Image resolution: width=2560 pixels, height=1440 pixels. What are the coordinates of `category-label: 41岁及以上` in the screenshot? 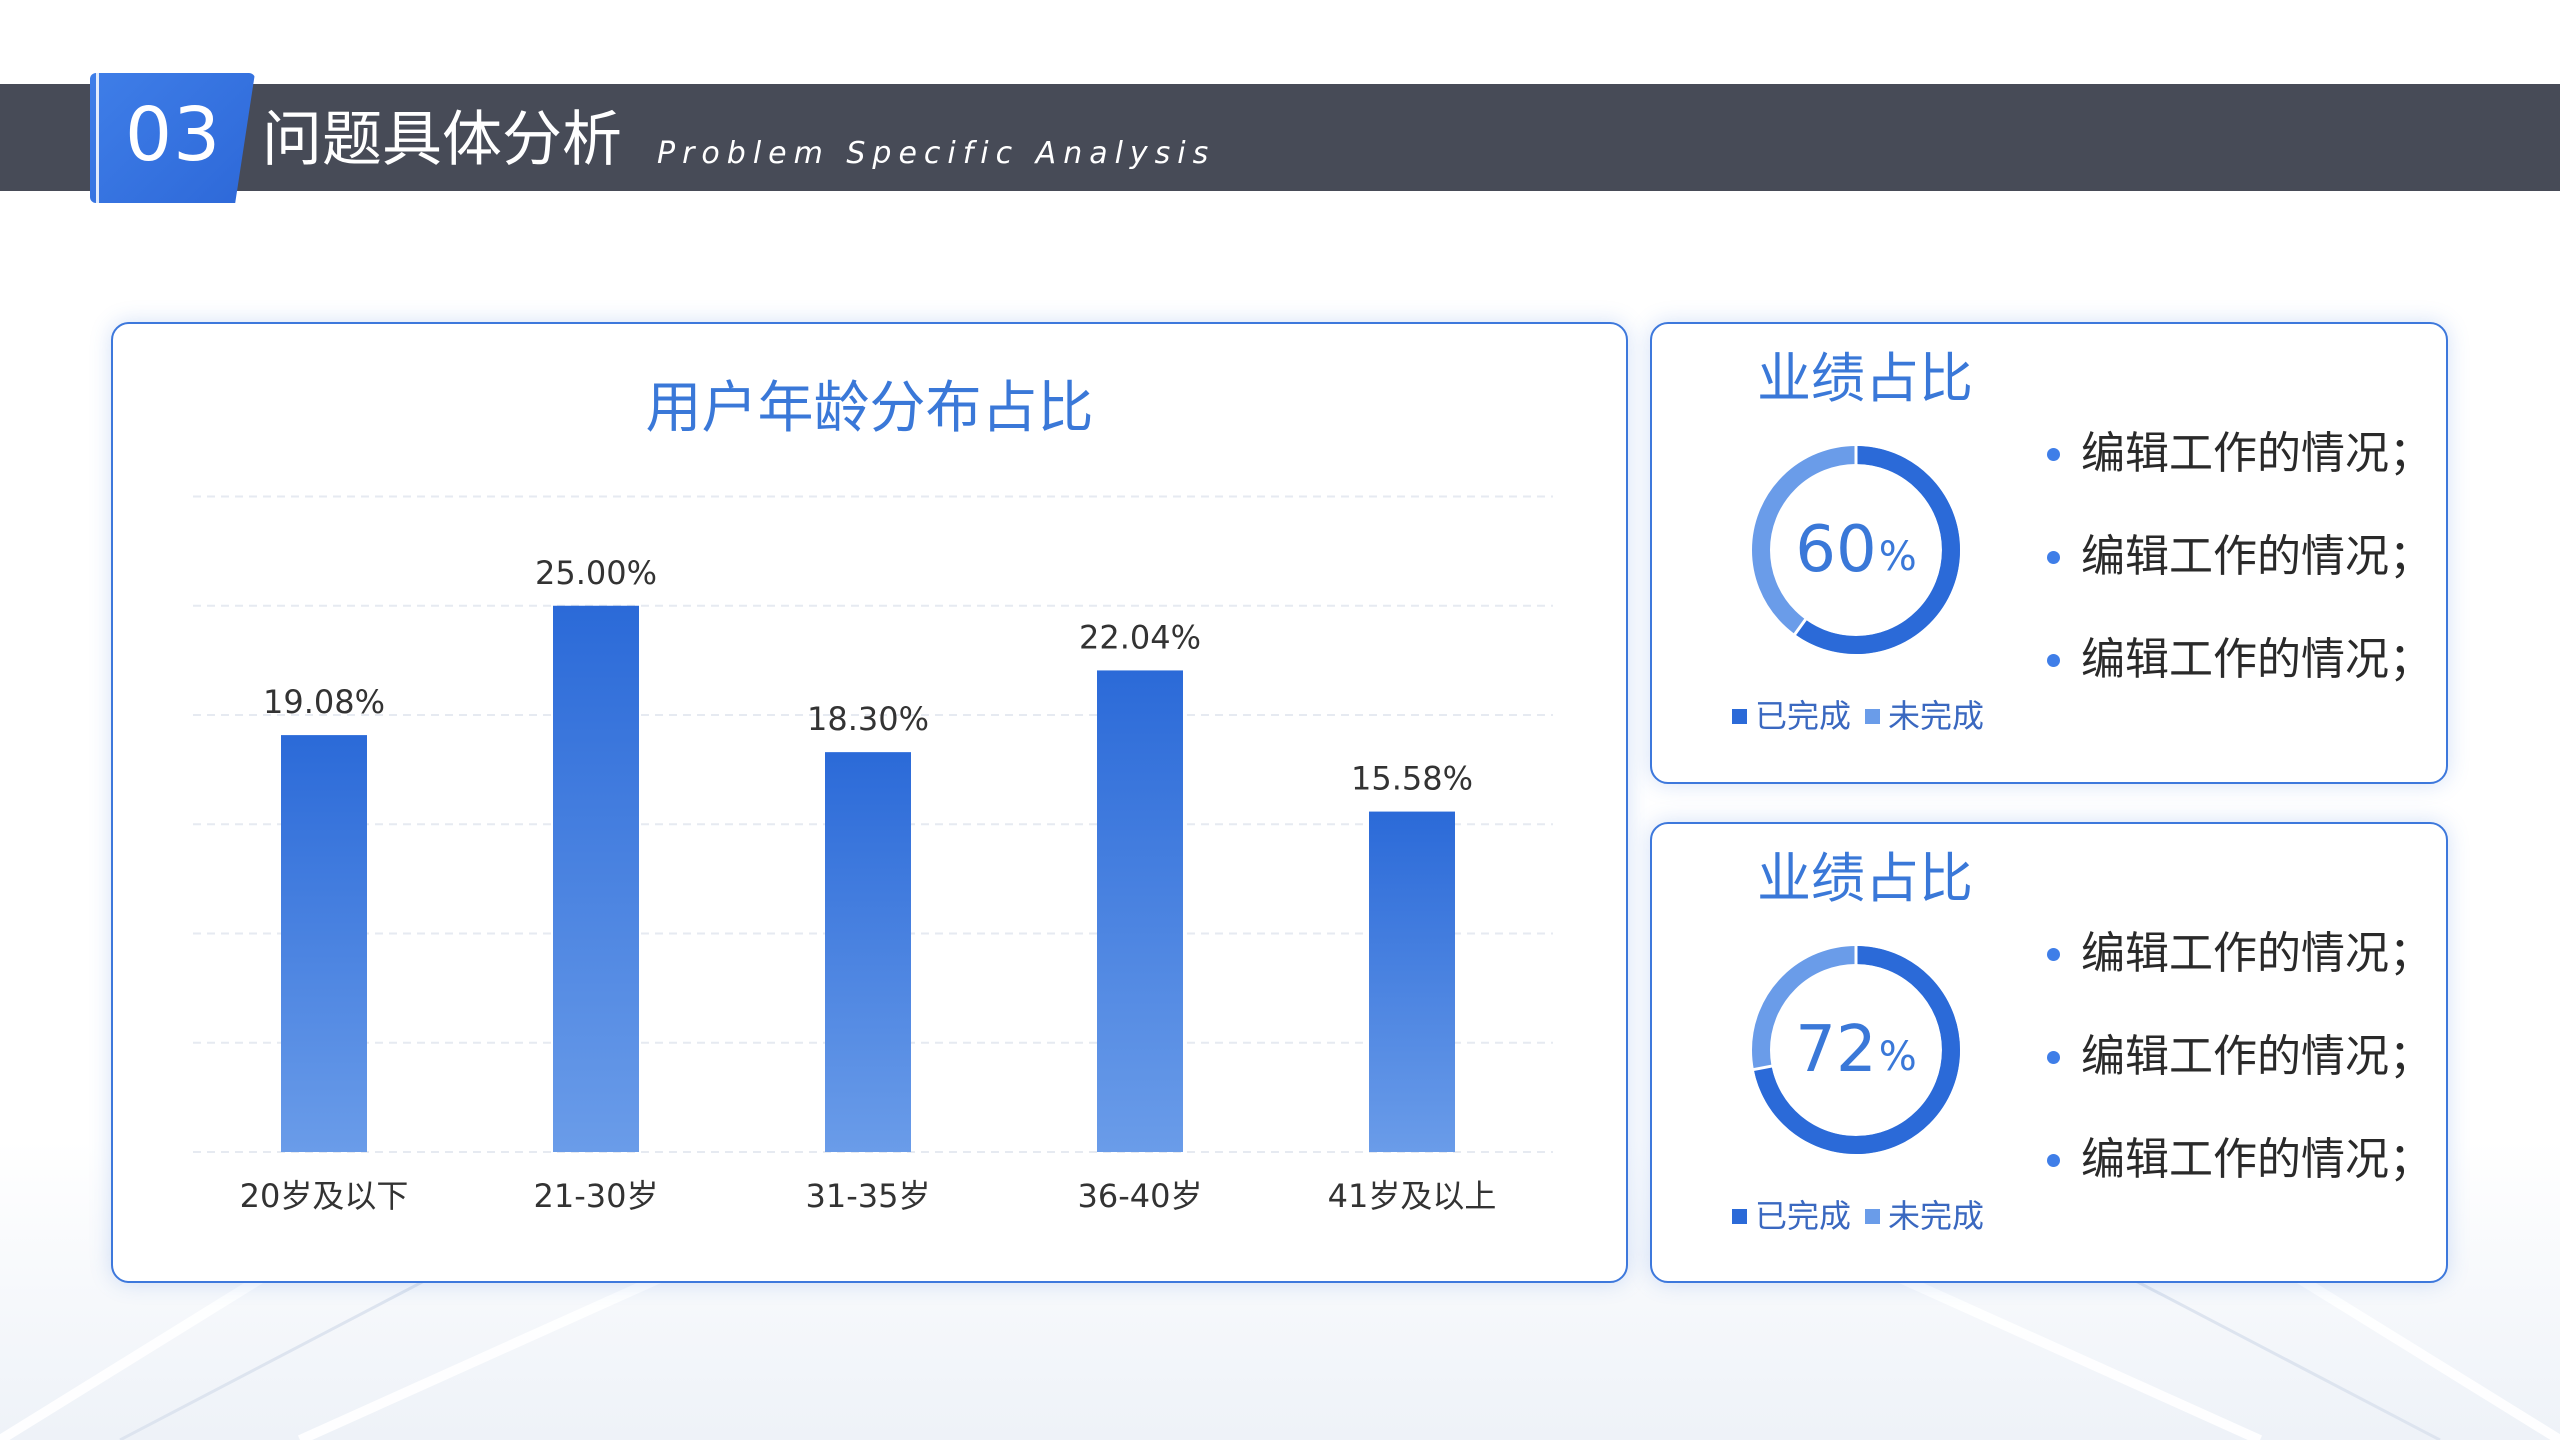 It's located at (1412, 1196).